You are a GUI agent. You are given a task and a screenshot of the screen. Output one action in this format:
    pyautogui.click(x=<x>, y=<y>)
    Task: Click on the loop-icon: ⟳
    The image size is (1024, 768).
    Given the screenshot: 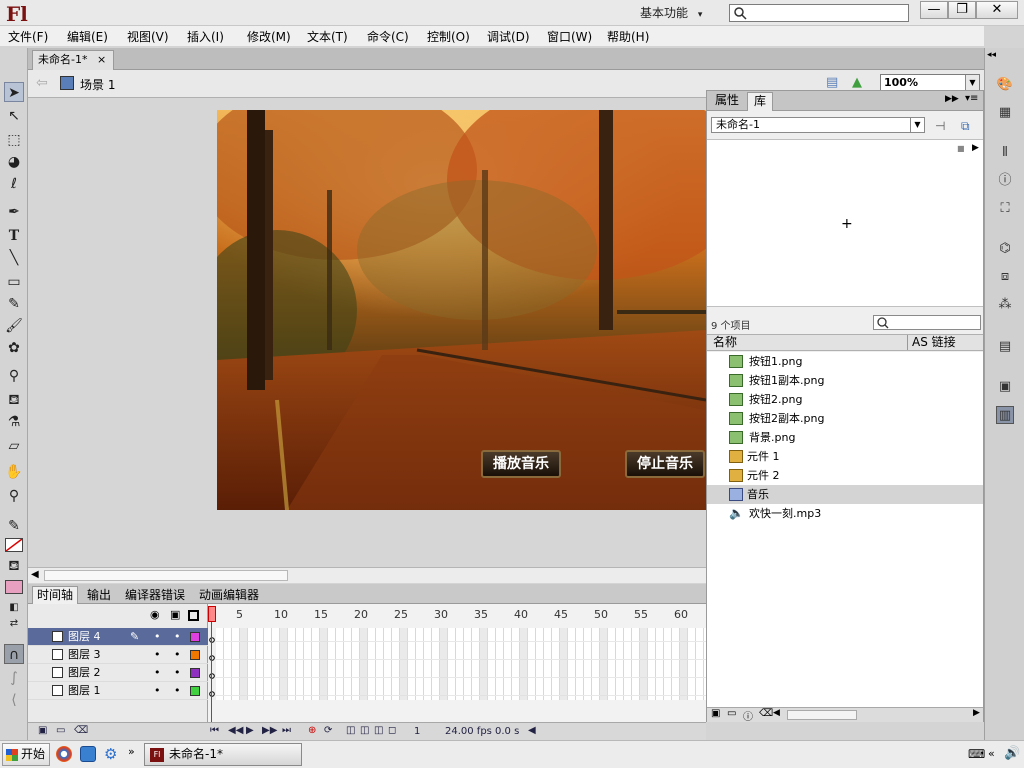 What is the action you would take?
    pyautogui.click(x=328, y=730)
    